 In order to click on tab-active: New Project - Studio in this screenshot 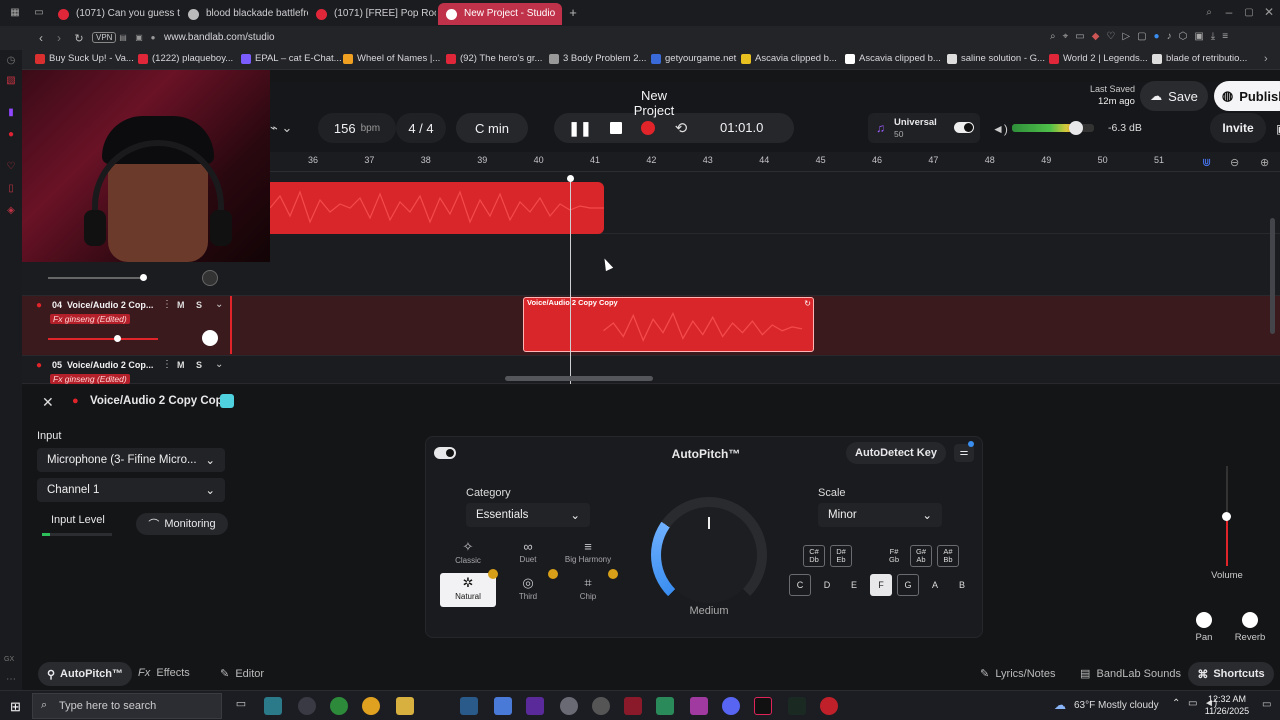, I will do `click(500, 14)`.